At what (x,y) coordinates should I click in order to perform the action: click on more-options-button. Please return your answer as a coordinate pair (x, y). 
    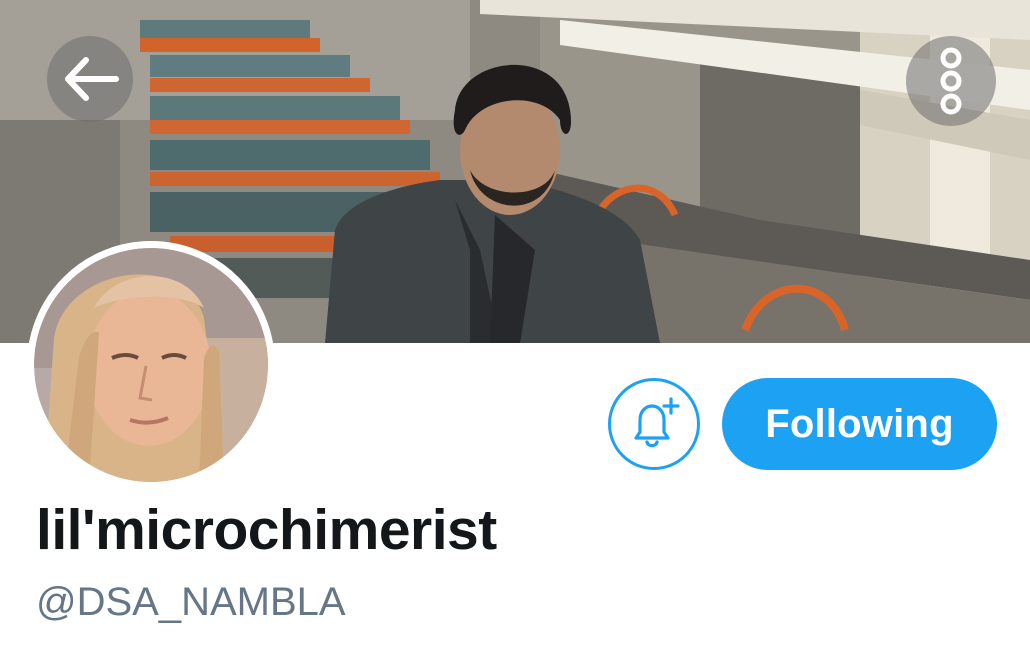
    Looking at the image, I should click on (951, 81).